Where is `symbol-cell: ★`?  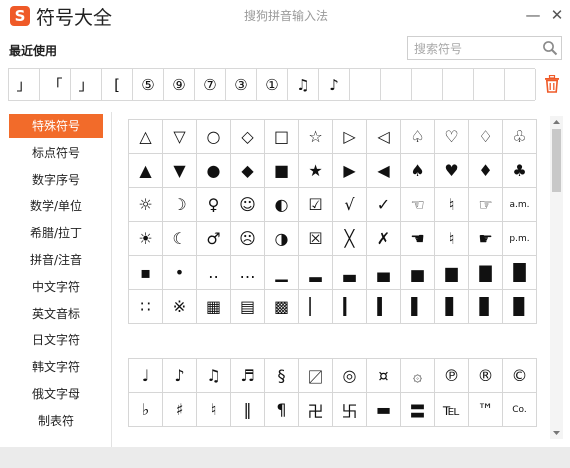
symbol-cell: ★ is located at coordinates (316, 171).